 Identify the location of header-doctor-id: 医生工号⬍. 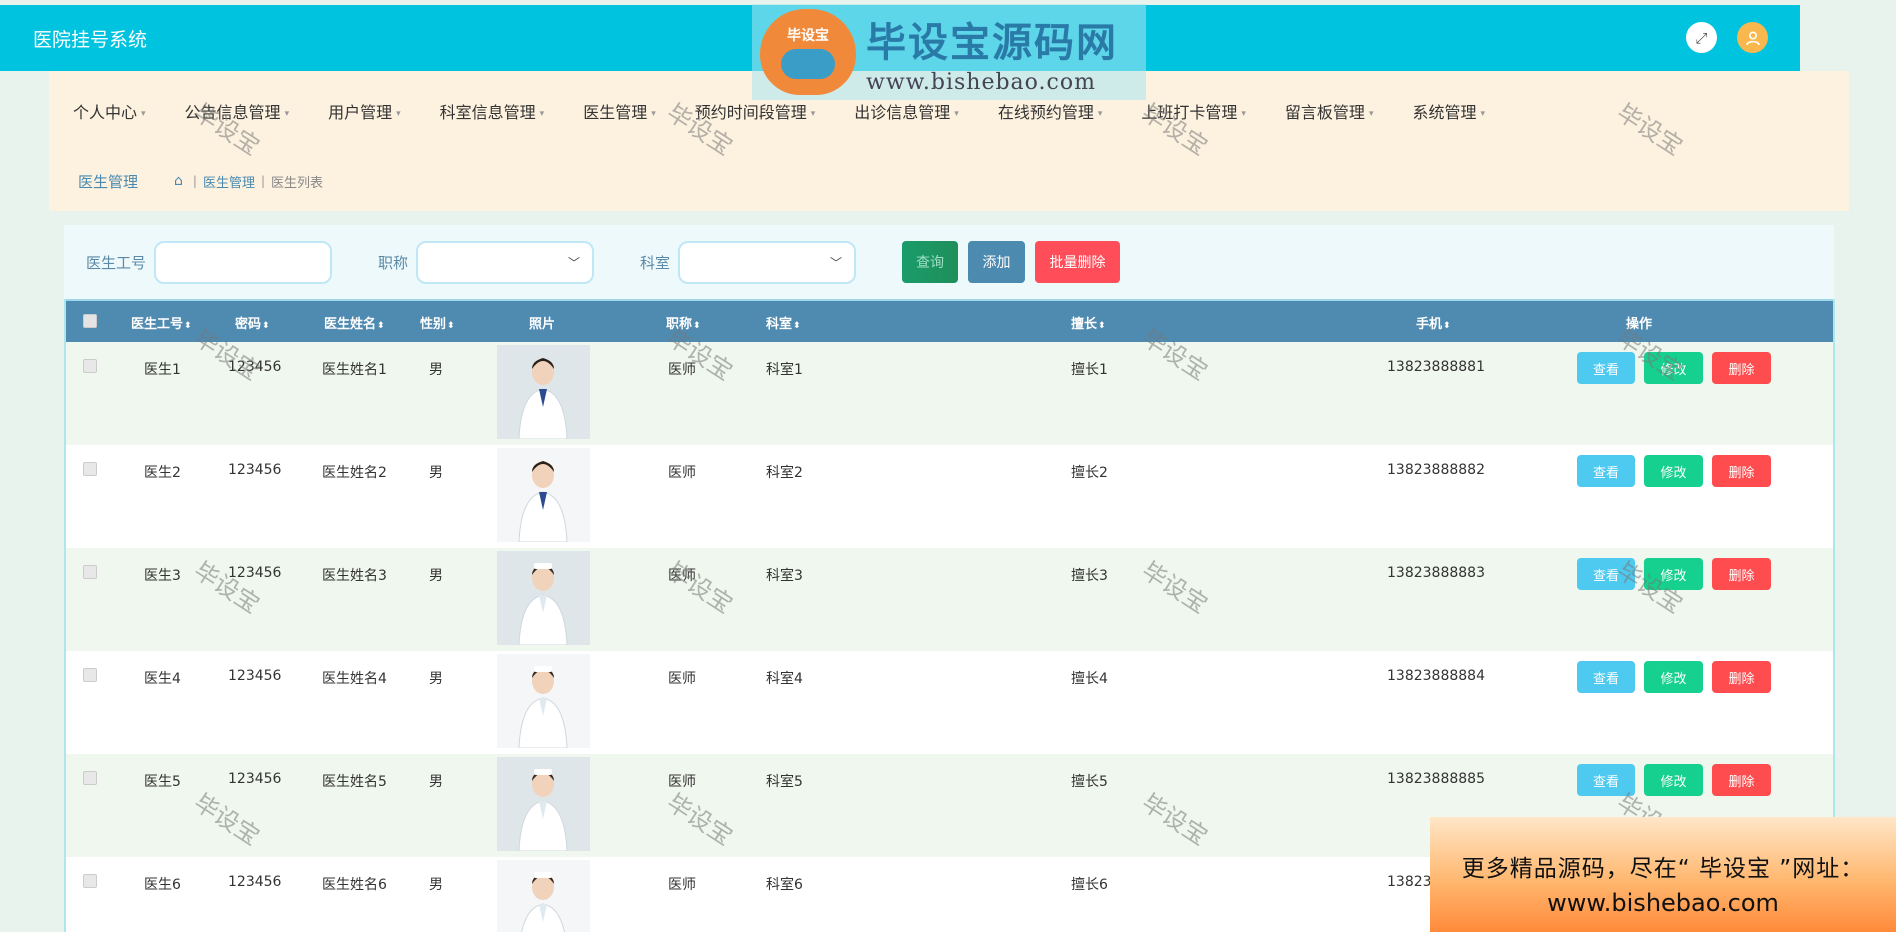
(161, 322).